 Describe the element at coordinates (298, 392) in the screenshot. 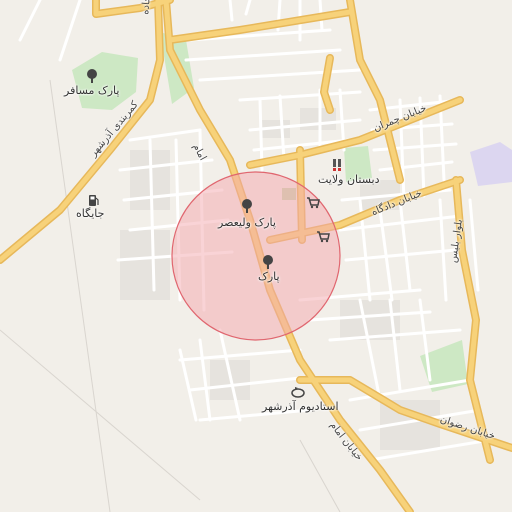

I see `stadium-icon` at that location.